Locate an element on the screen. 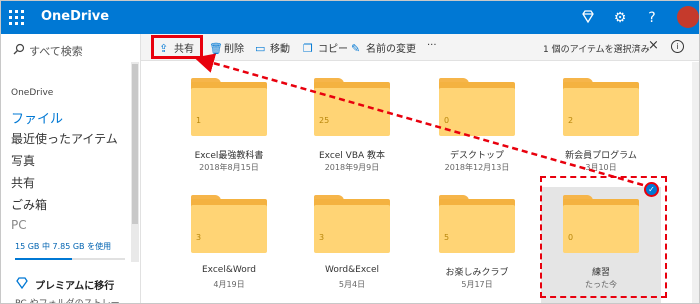 This screenshot has width=700, height=304. rename-button: ✎ 名前の変更 is located at coordinates (383, 47).